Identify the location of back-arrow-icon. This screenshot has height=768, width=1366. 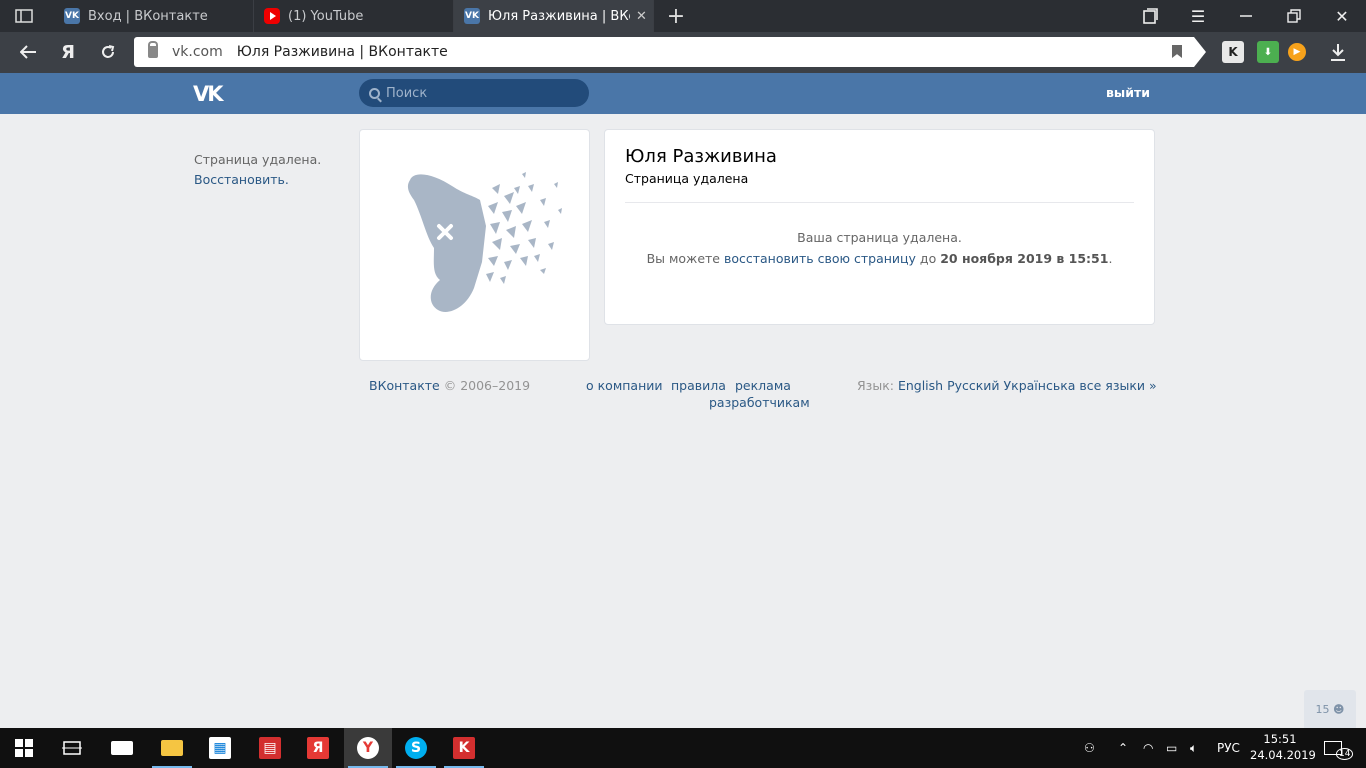
(28, 52).